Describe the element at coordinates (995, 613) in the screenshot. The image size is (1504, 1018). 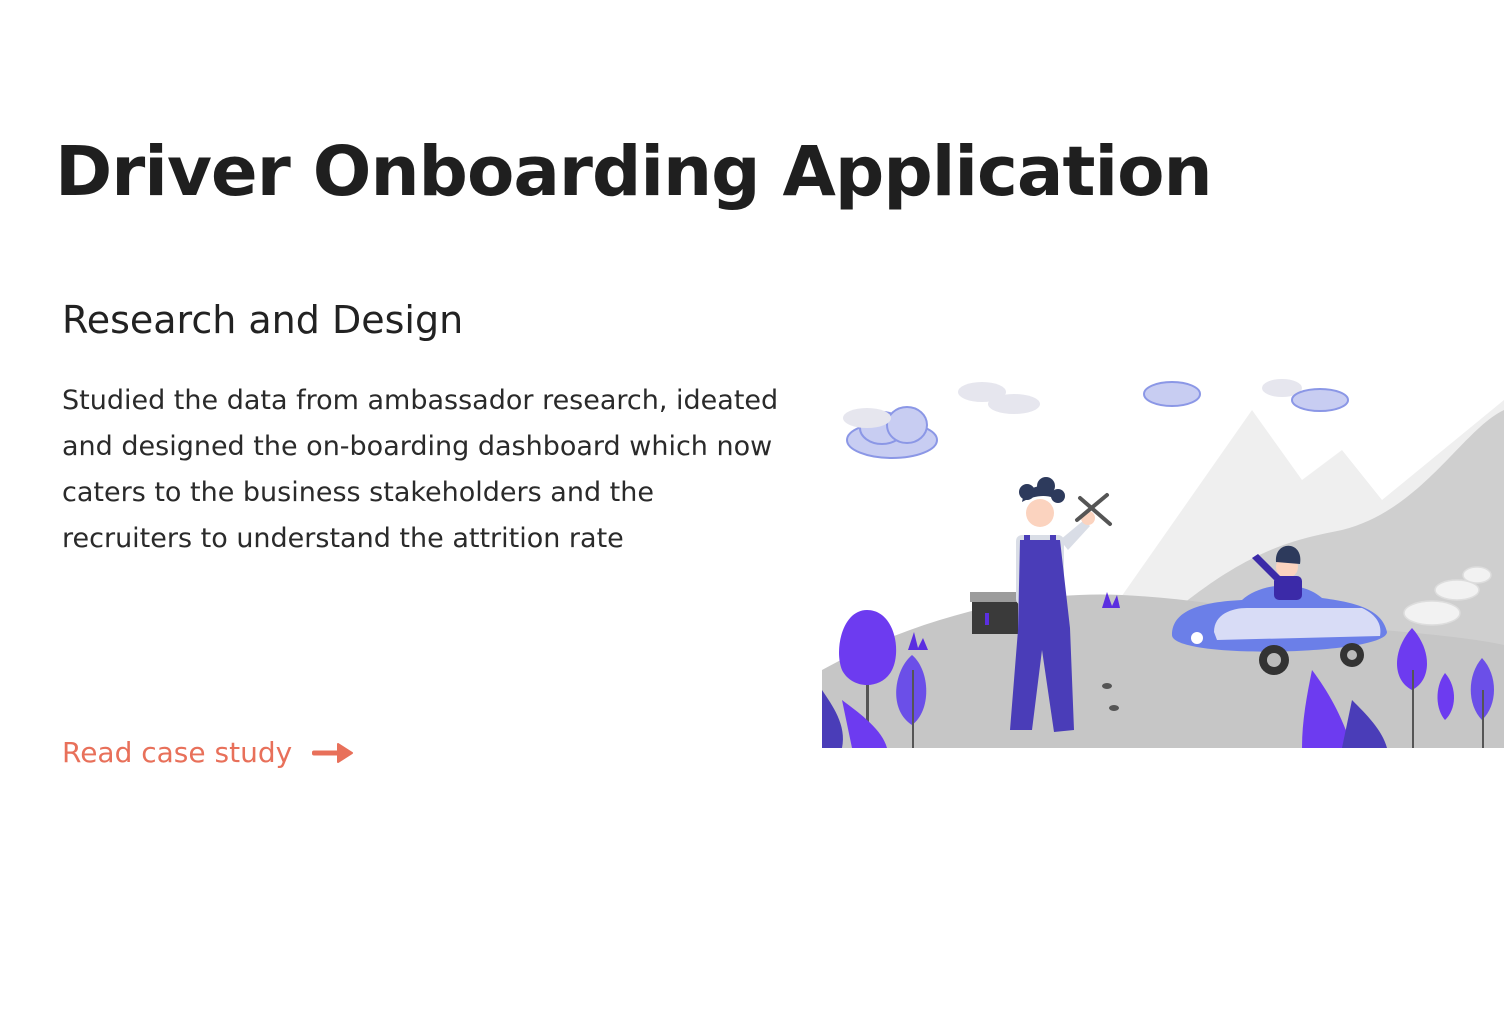
I see `toolbox-icon` at that location.